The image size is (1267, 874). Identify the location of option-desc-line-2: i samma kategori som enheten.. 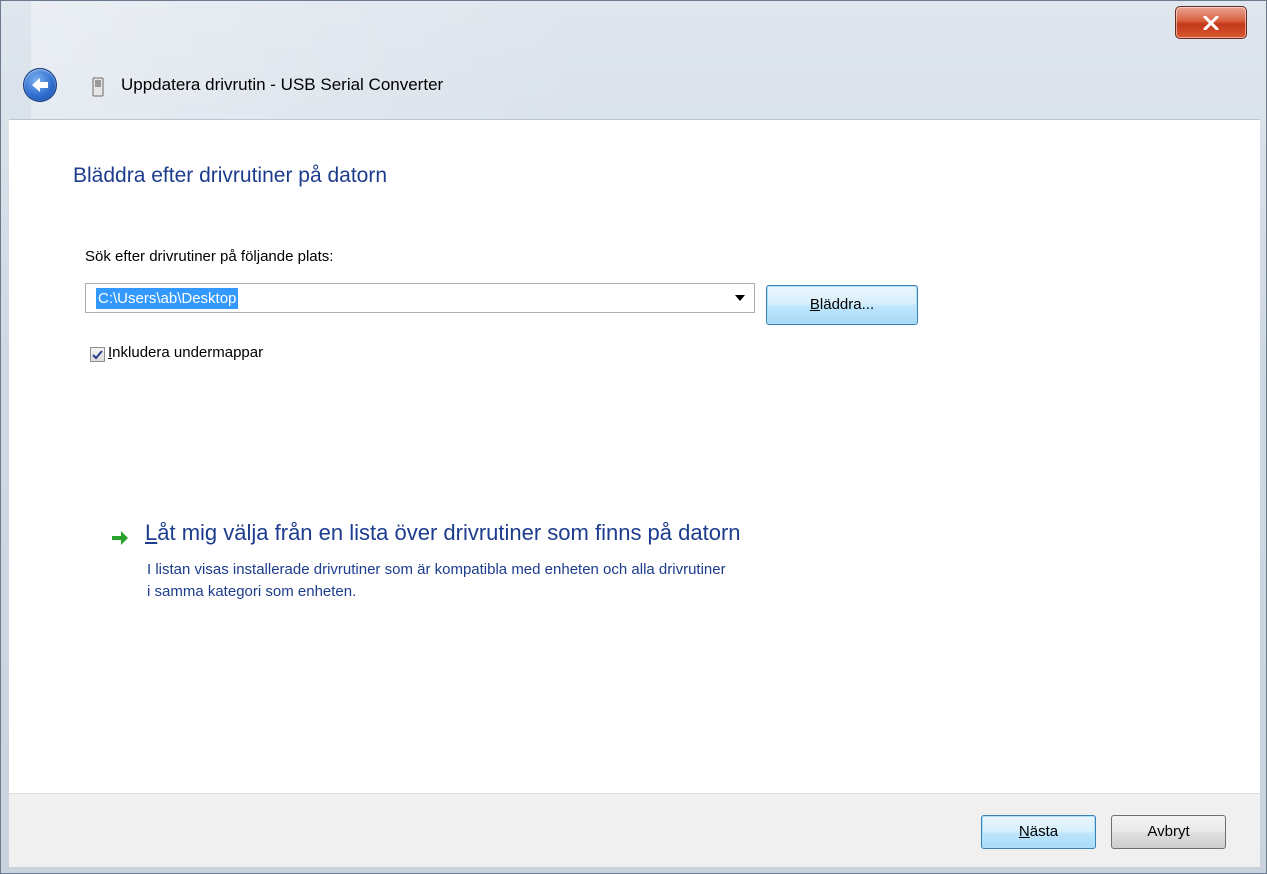
(252, 591).